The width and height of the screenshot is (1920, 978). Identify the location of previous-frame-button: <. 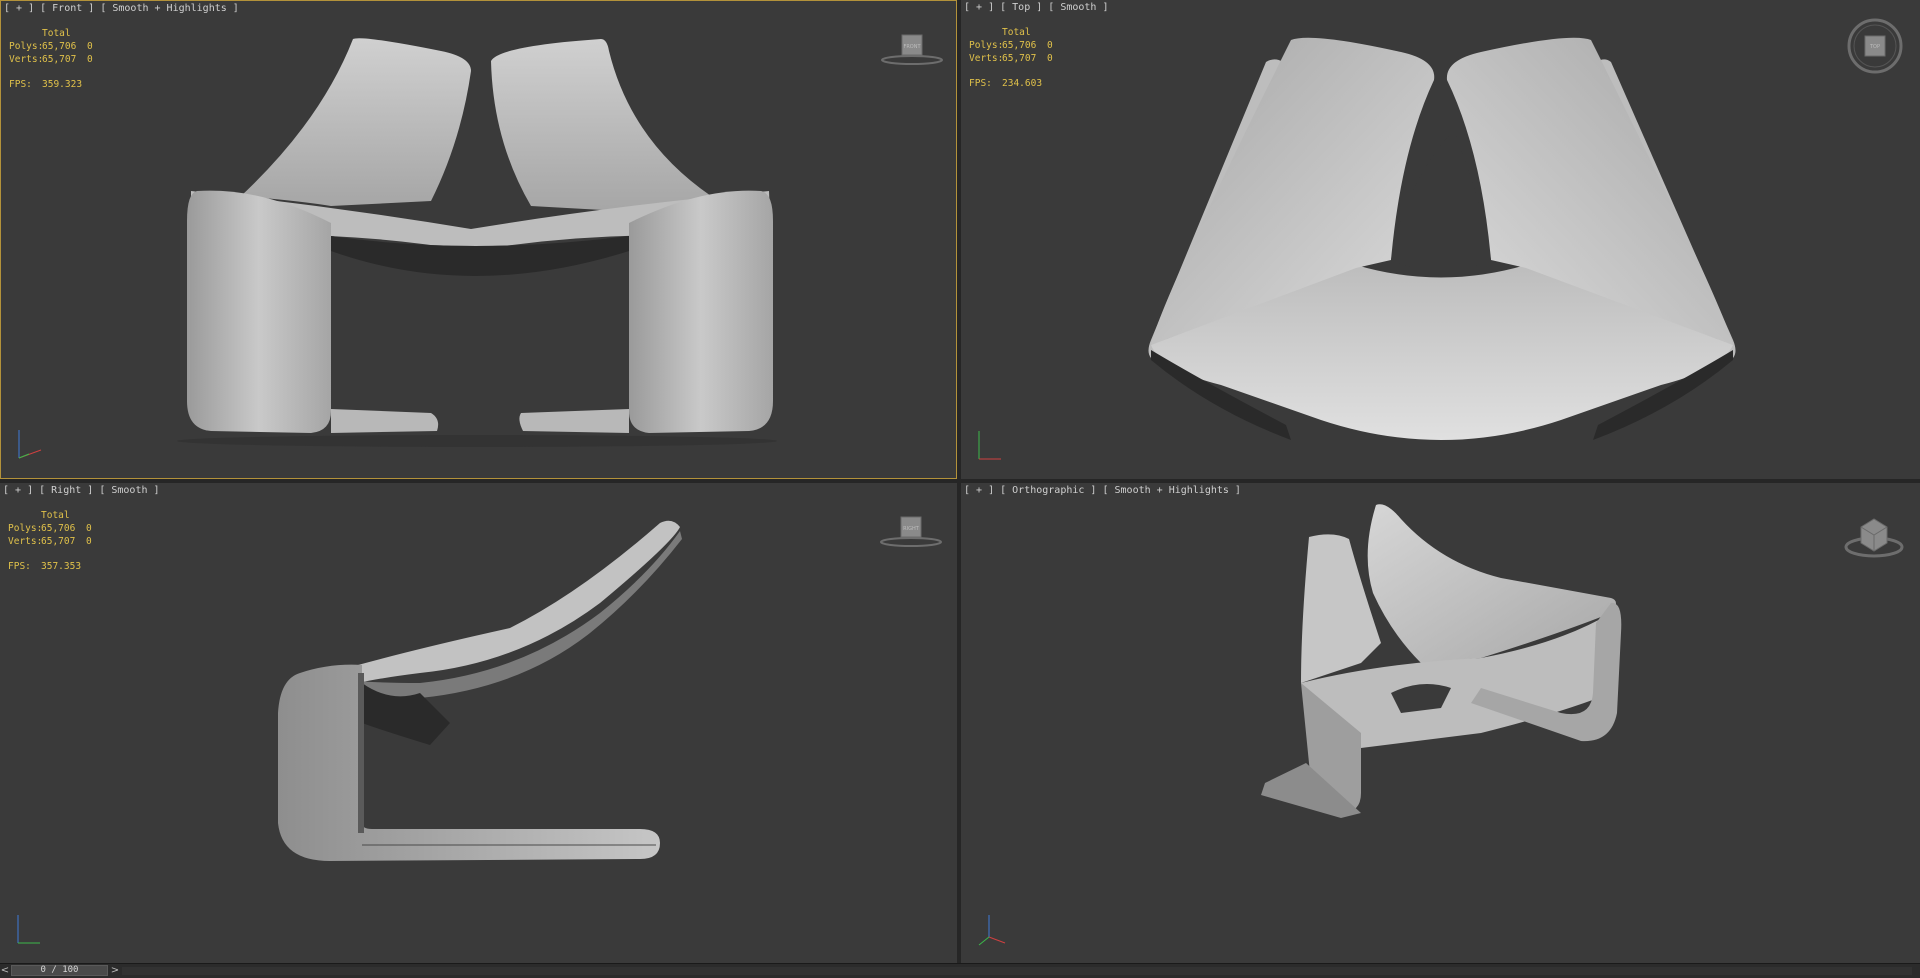
(5, 970).